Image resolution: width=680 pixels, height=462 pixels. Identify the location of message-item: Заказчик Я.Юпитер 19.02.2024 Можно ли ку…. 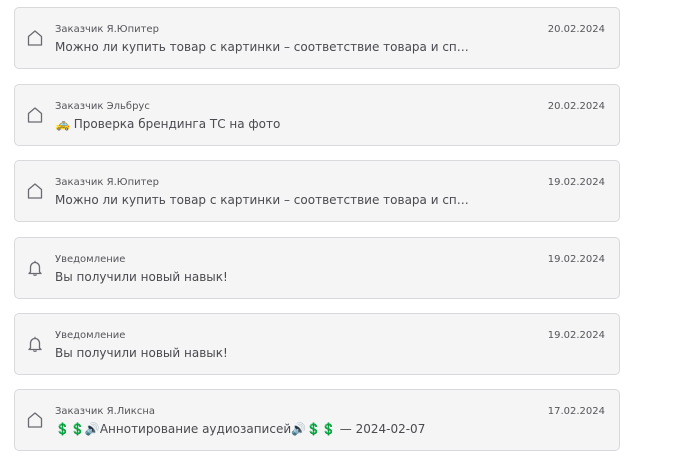
(317, 191).